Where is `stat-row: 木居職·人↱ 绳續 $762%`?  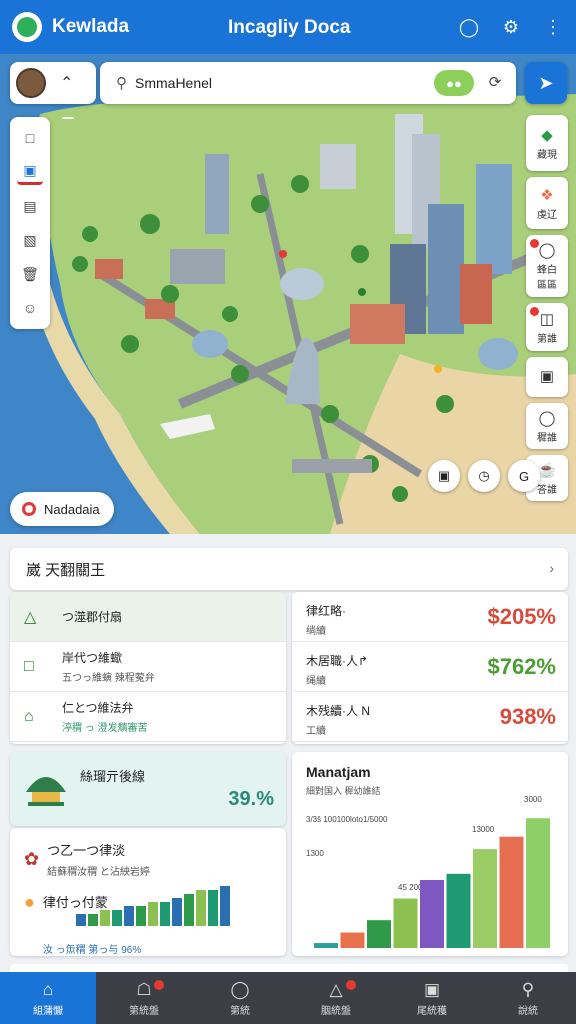
stat-row: 木居職·人↱ 绳續 $762% is located at coordinates (430, 667).